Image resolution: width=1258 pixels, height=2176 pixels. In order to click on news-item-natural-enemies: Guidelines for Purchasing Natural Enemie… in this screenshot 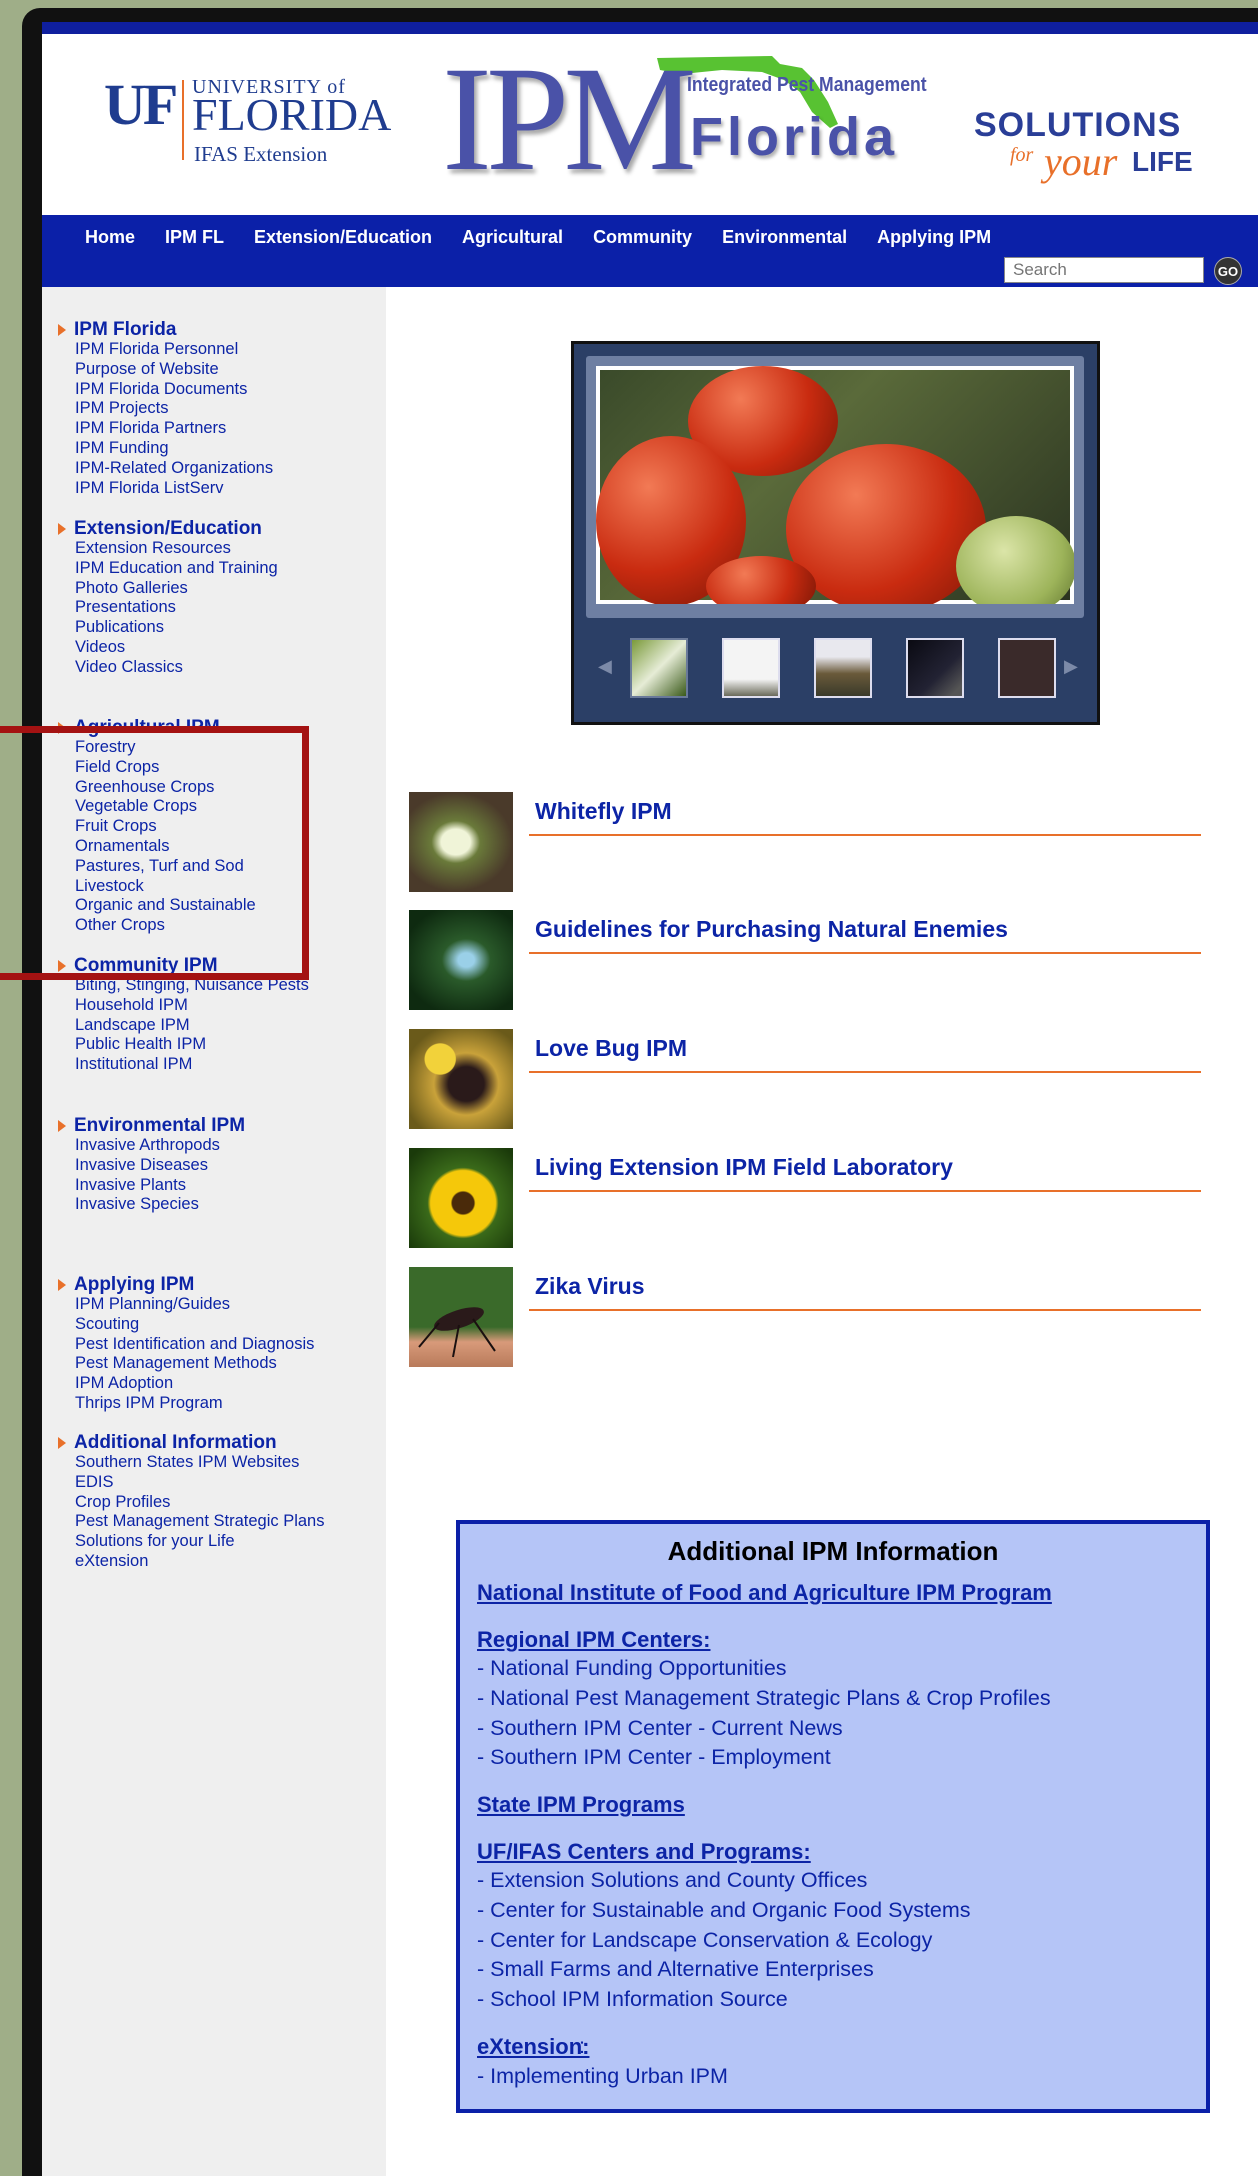, I will do `click(824, 960)`.